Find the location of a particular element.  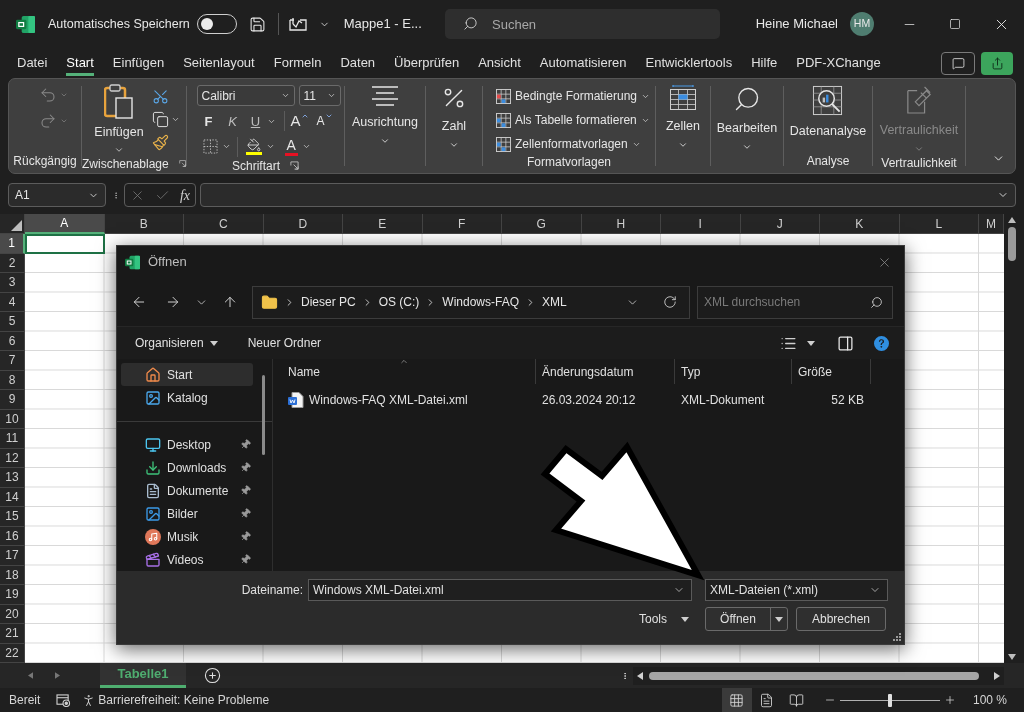

scissors-icon is located at coordinates (160, 96).